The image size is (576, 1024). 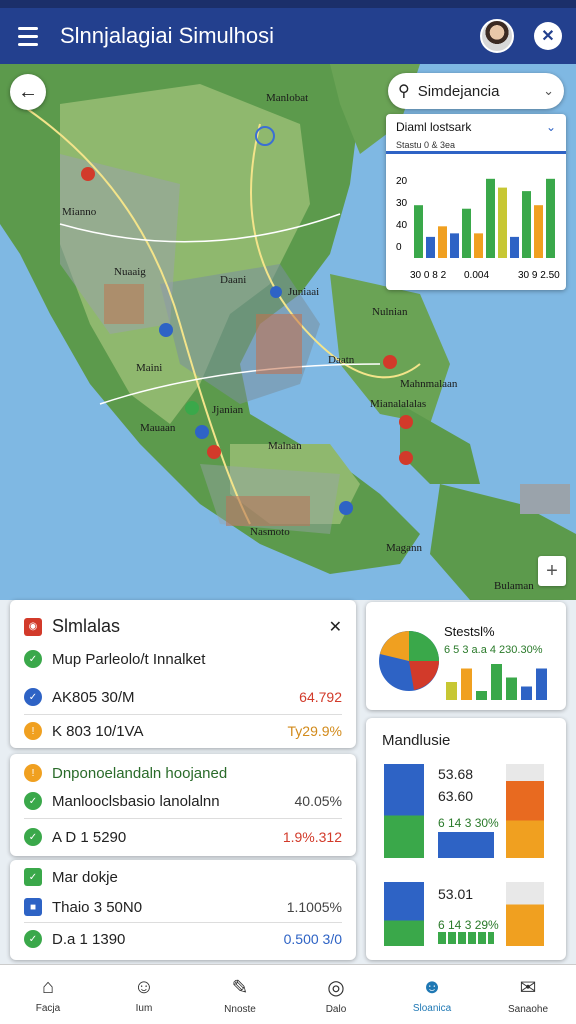 I want to click on search-box: ⚲ Simdejancia ⌄, so click(x=476, y=91).